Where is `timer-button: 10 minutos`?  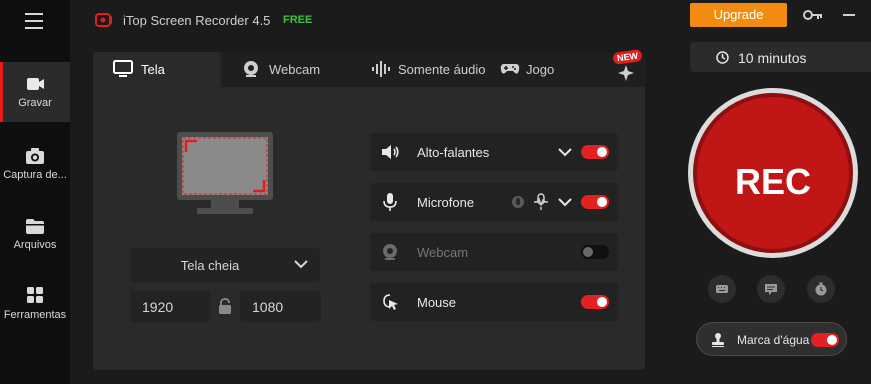 timer-button: 10 minutos is located at coordinates (780, 57).